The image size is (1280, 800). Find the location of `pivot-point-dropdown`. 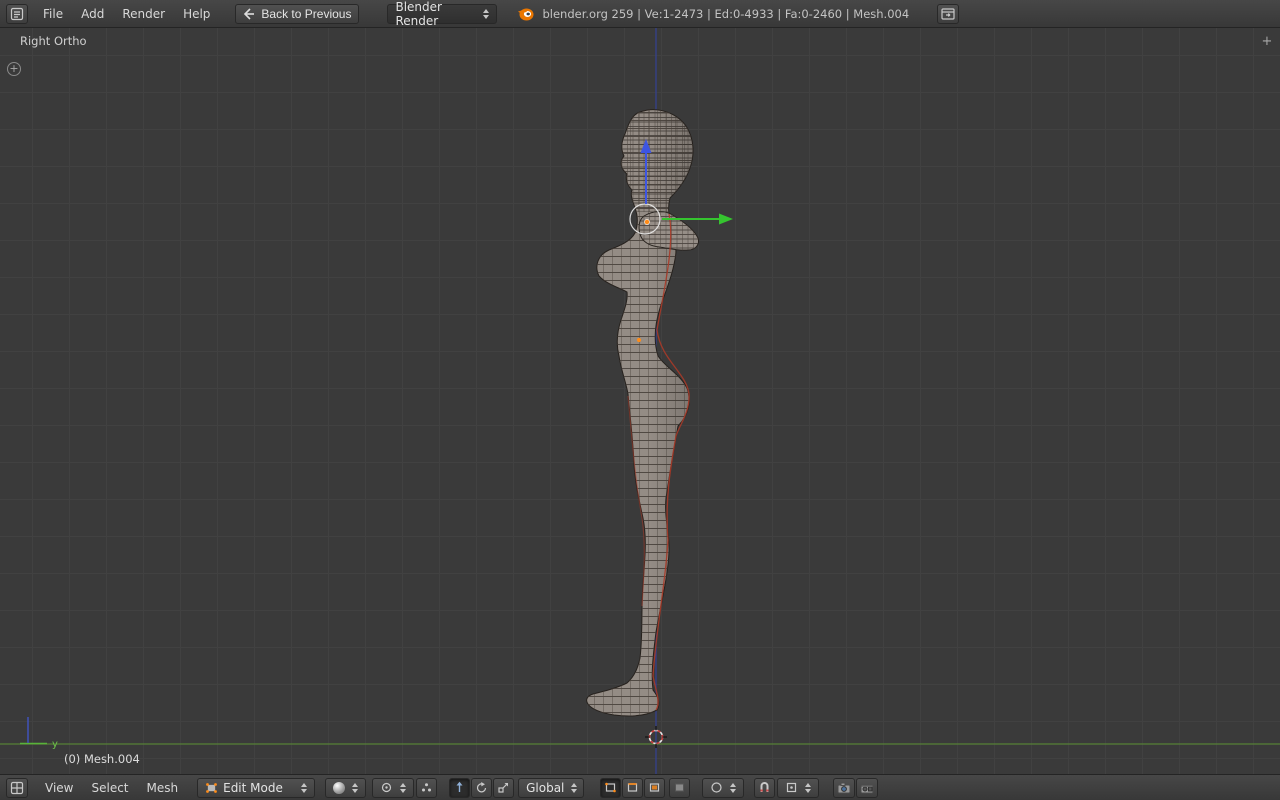

pivot-point-dropdown is located at coordinates (393, 787).